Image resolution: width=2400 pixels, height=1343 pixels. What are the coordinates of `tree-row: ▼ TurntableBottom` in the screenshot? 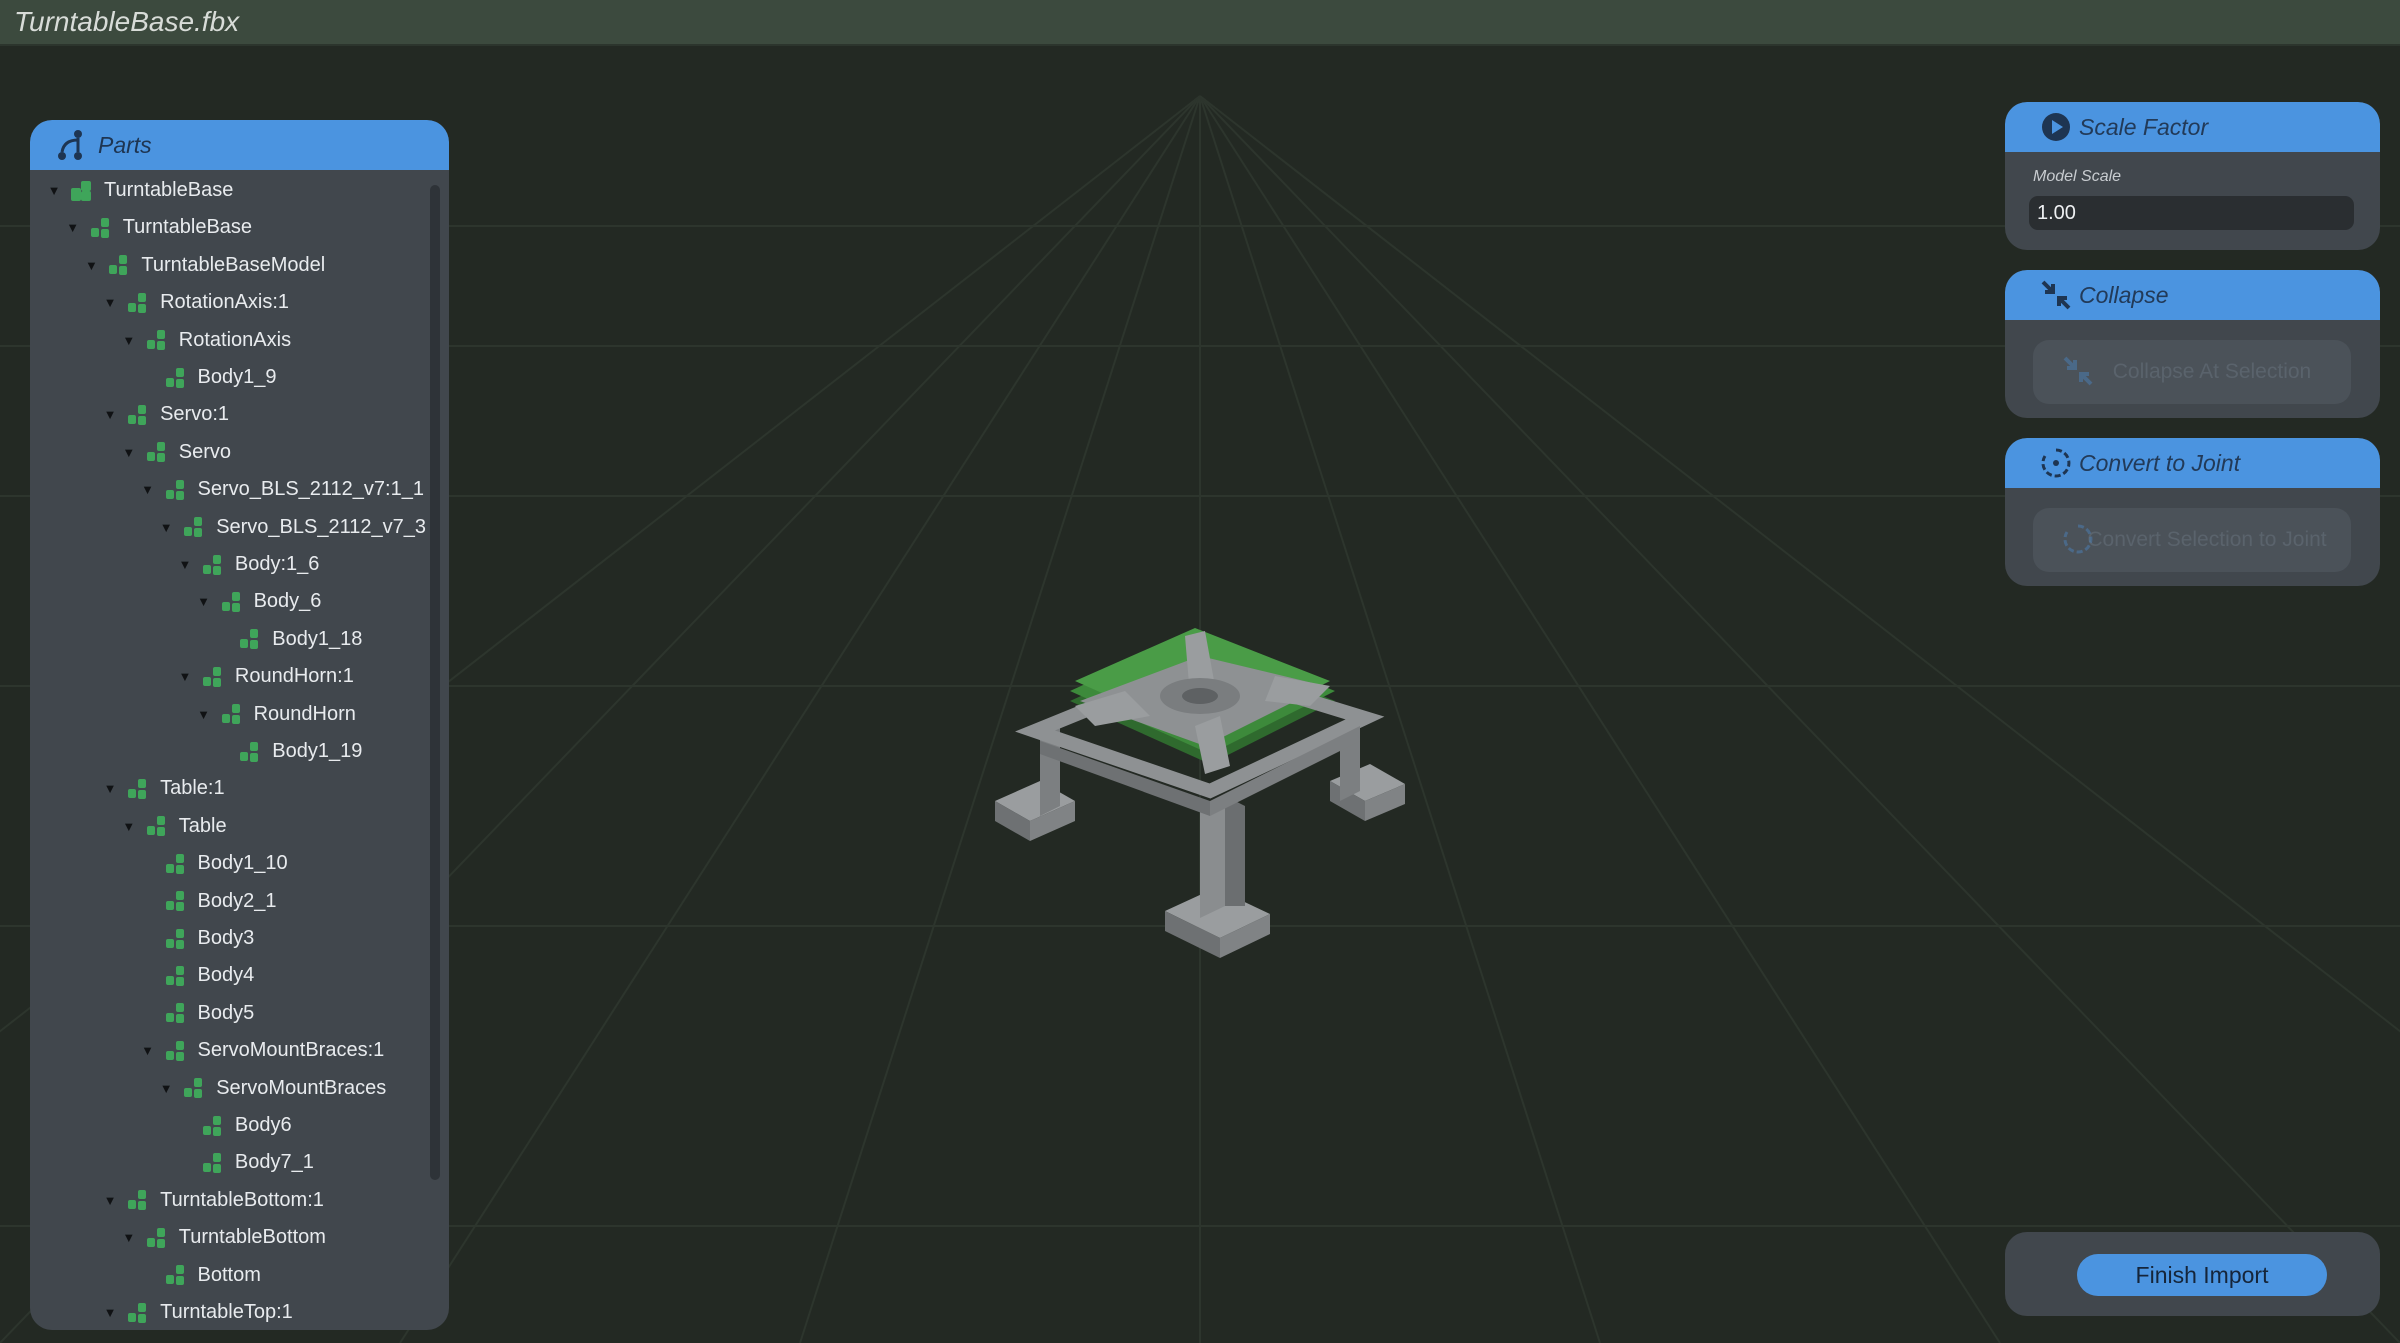 It's located at (277, 1237).